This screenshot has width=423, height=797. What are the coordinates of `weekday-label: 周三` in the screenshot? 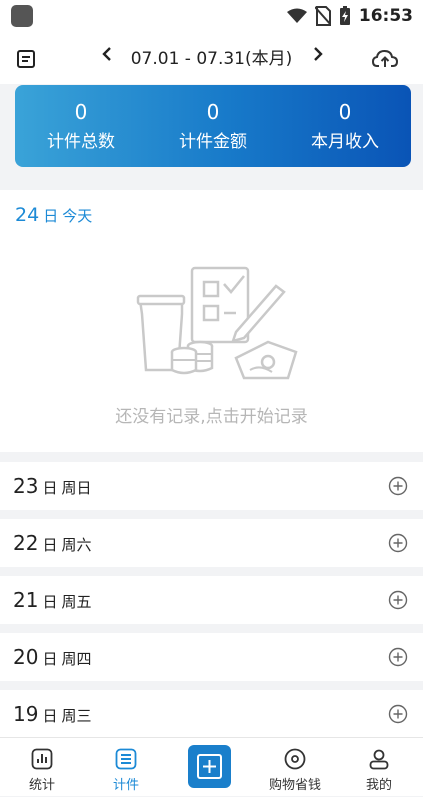 It's located at (76, 716).